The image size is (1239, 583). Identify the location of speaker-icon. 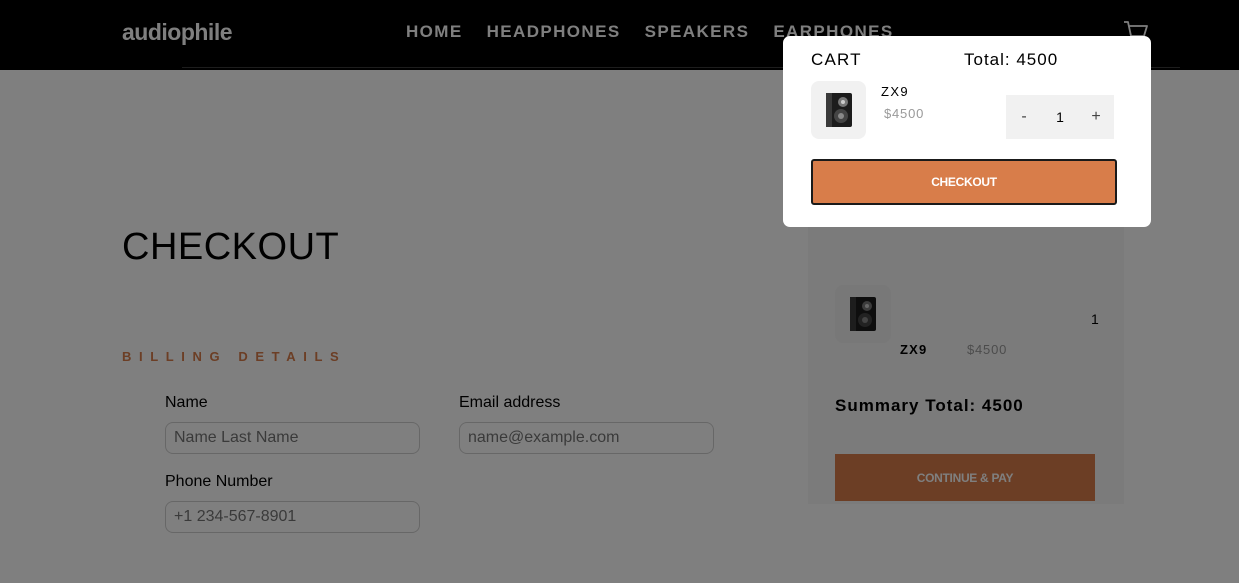
(838, 110).